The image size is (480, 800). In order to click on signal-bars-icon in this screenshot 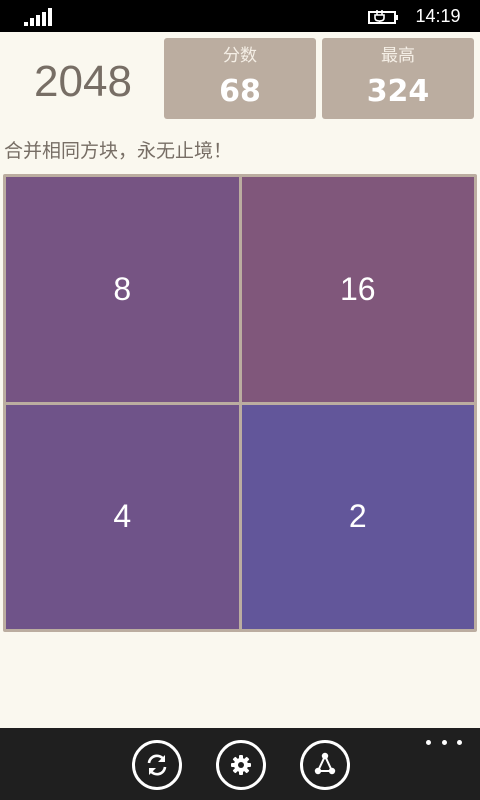, I will do `click(39, 17)`.